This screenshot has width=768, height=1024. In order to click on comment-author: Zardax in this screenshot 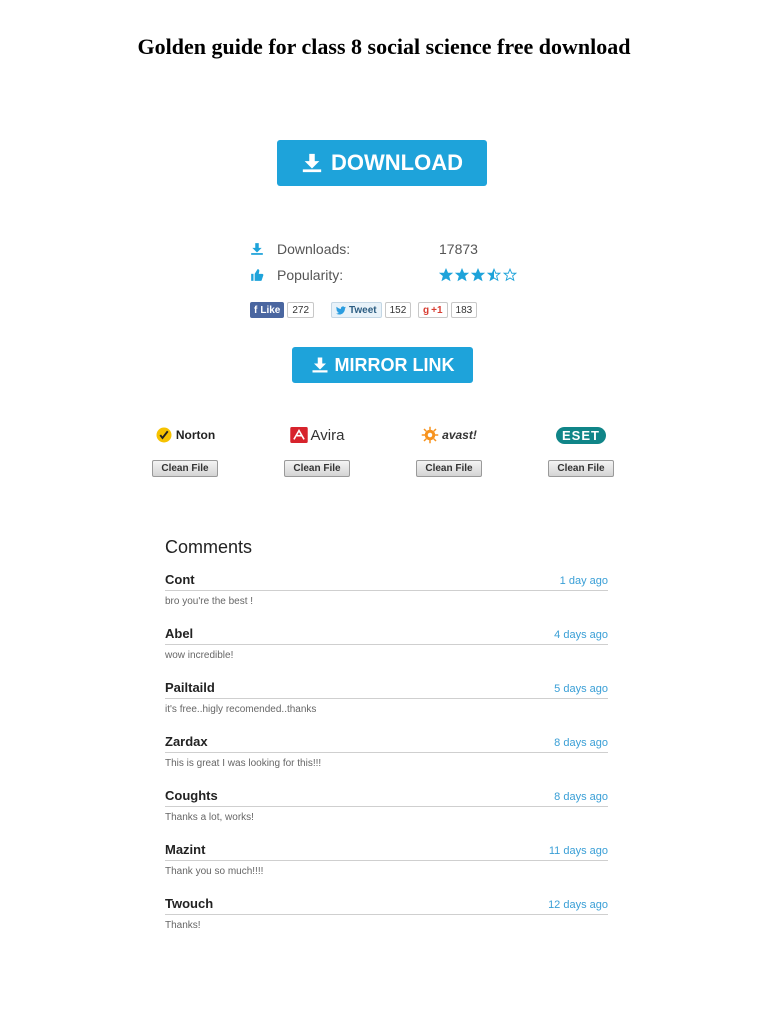, I will do `click(186, 741)`.